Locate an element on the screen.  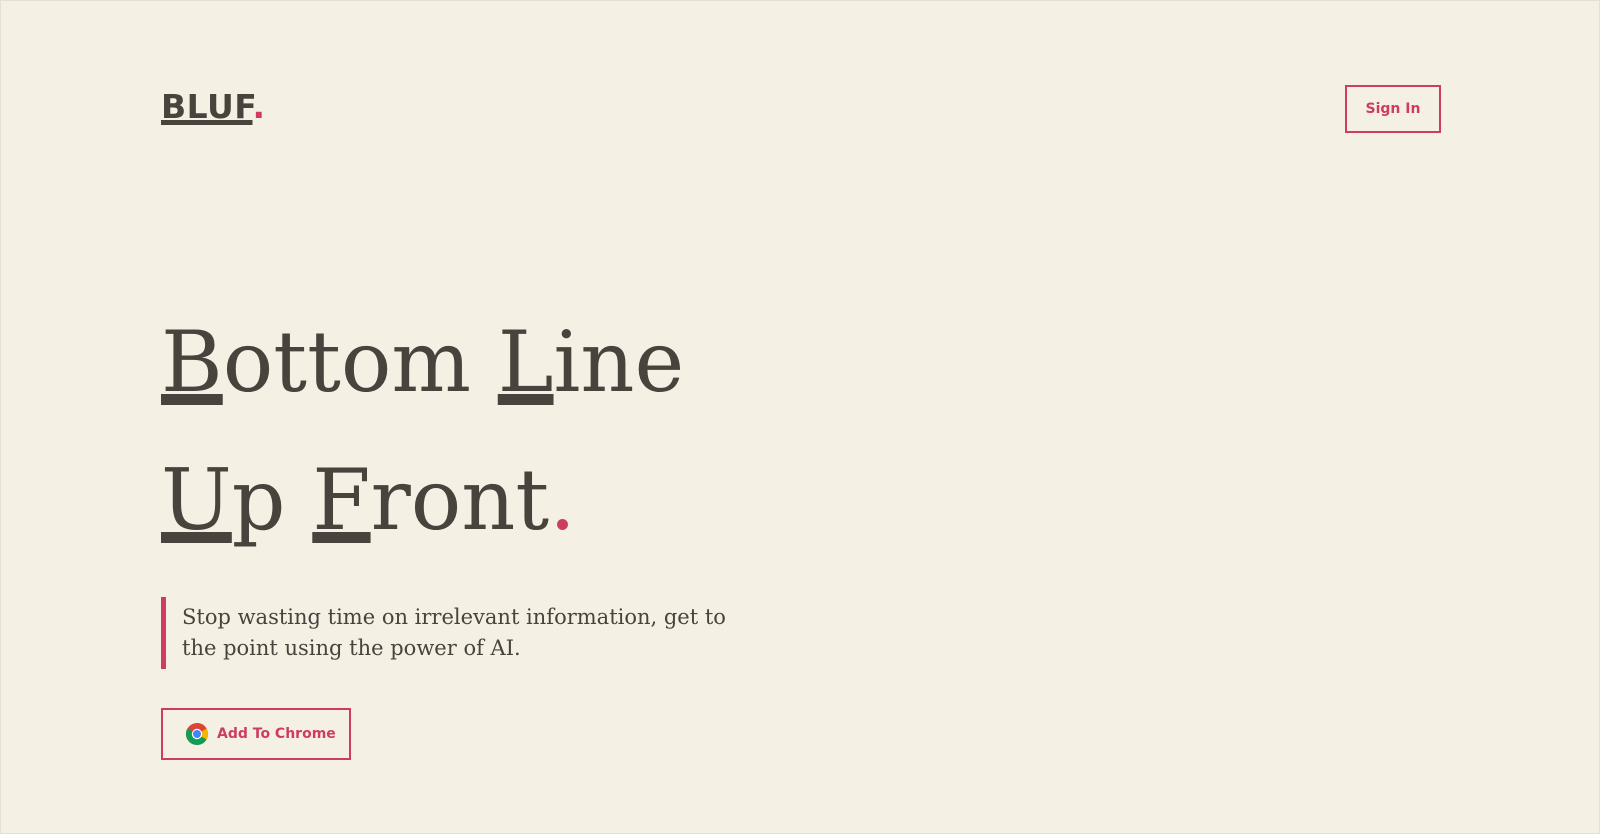
add-to-chrome-label: Add To Chrome is located at coordinates (276, 734).